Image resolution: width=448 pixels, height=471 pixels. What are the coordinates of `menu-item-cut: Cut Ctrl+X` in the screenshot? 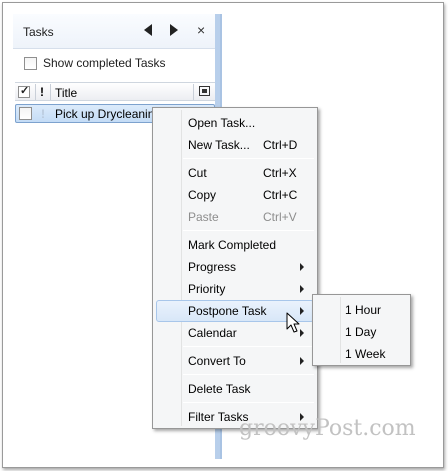 It's located at (235, 173).